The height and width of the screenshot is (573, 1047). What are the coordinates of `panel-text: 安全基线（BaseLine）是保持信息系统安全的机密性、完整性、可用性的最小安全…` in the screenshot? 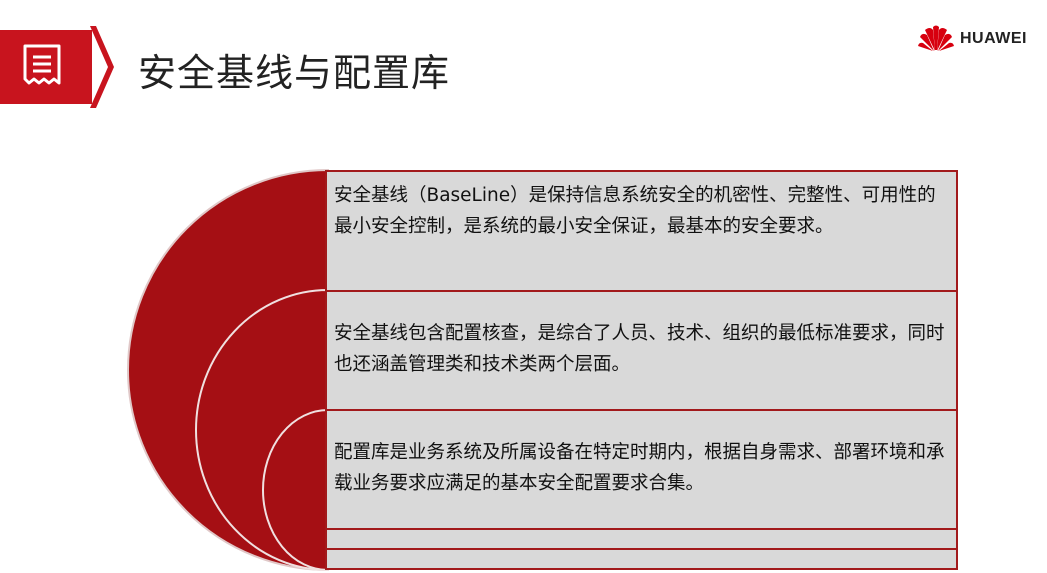 It's located at (635, 211).